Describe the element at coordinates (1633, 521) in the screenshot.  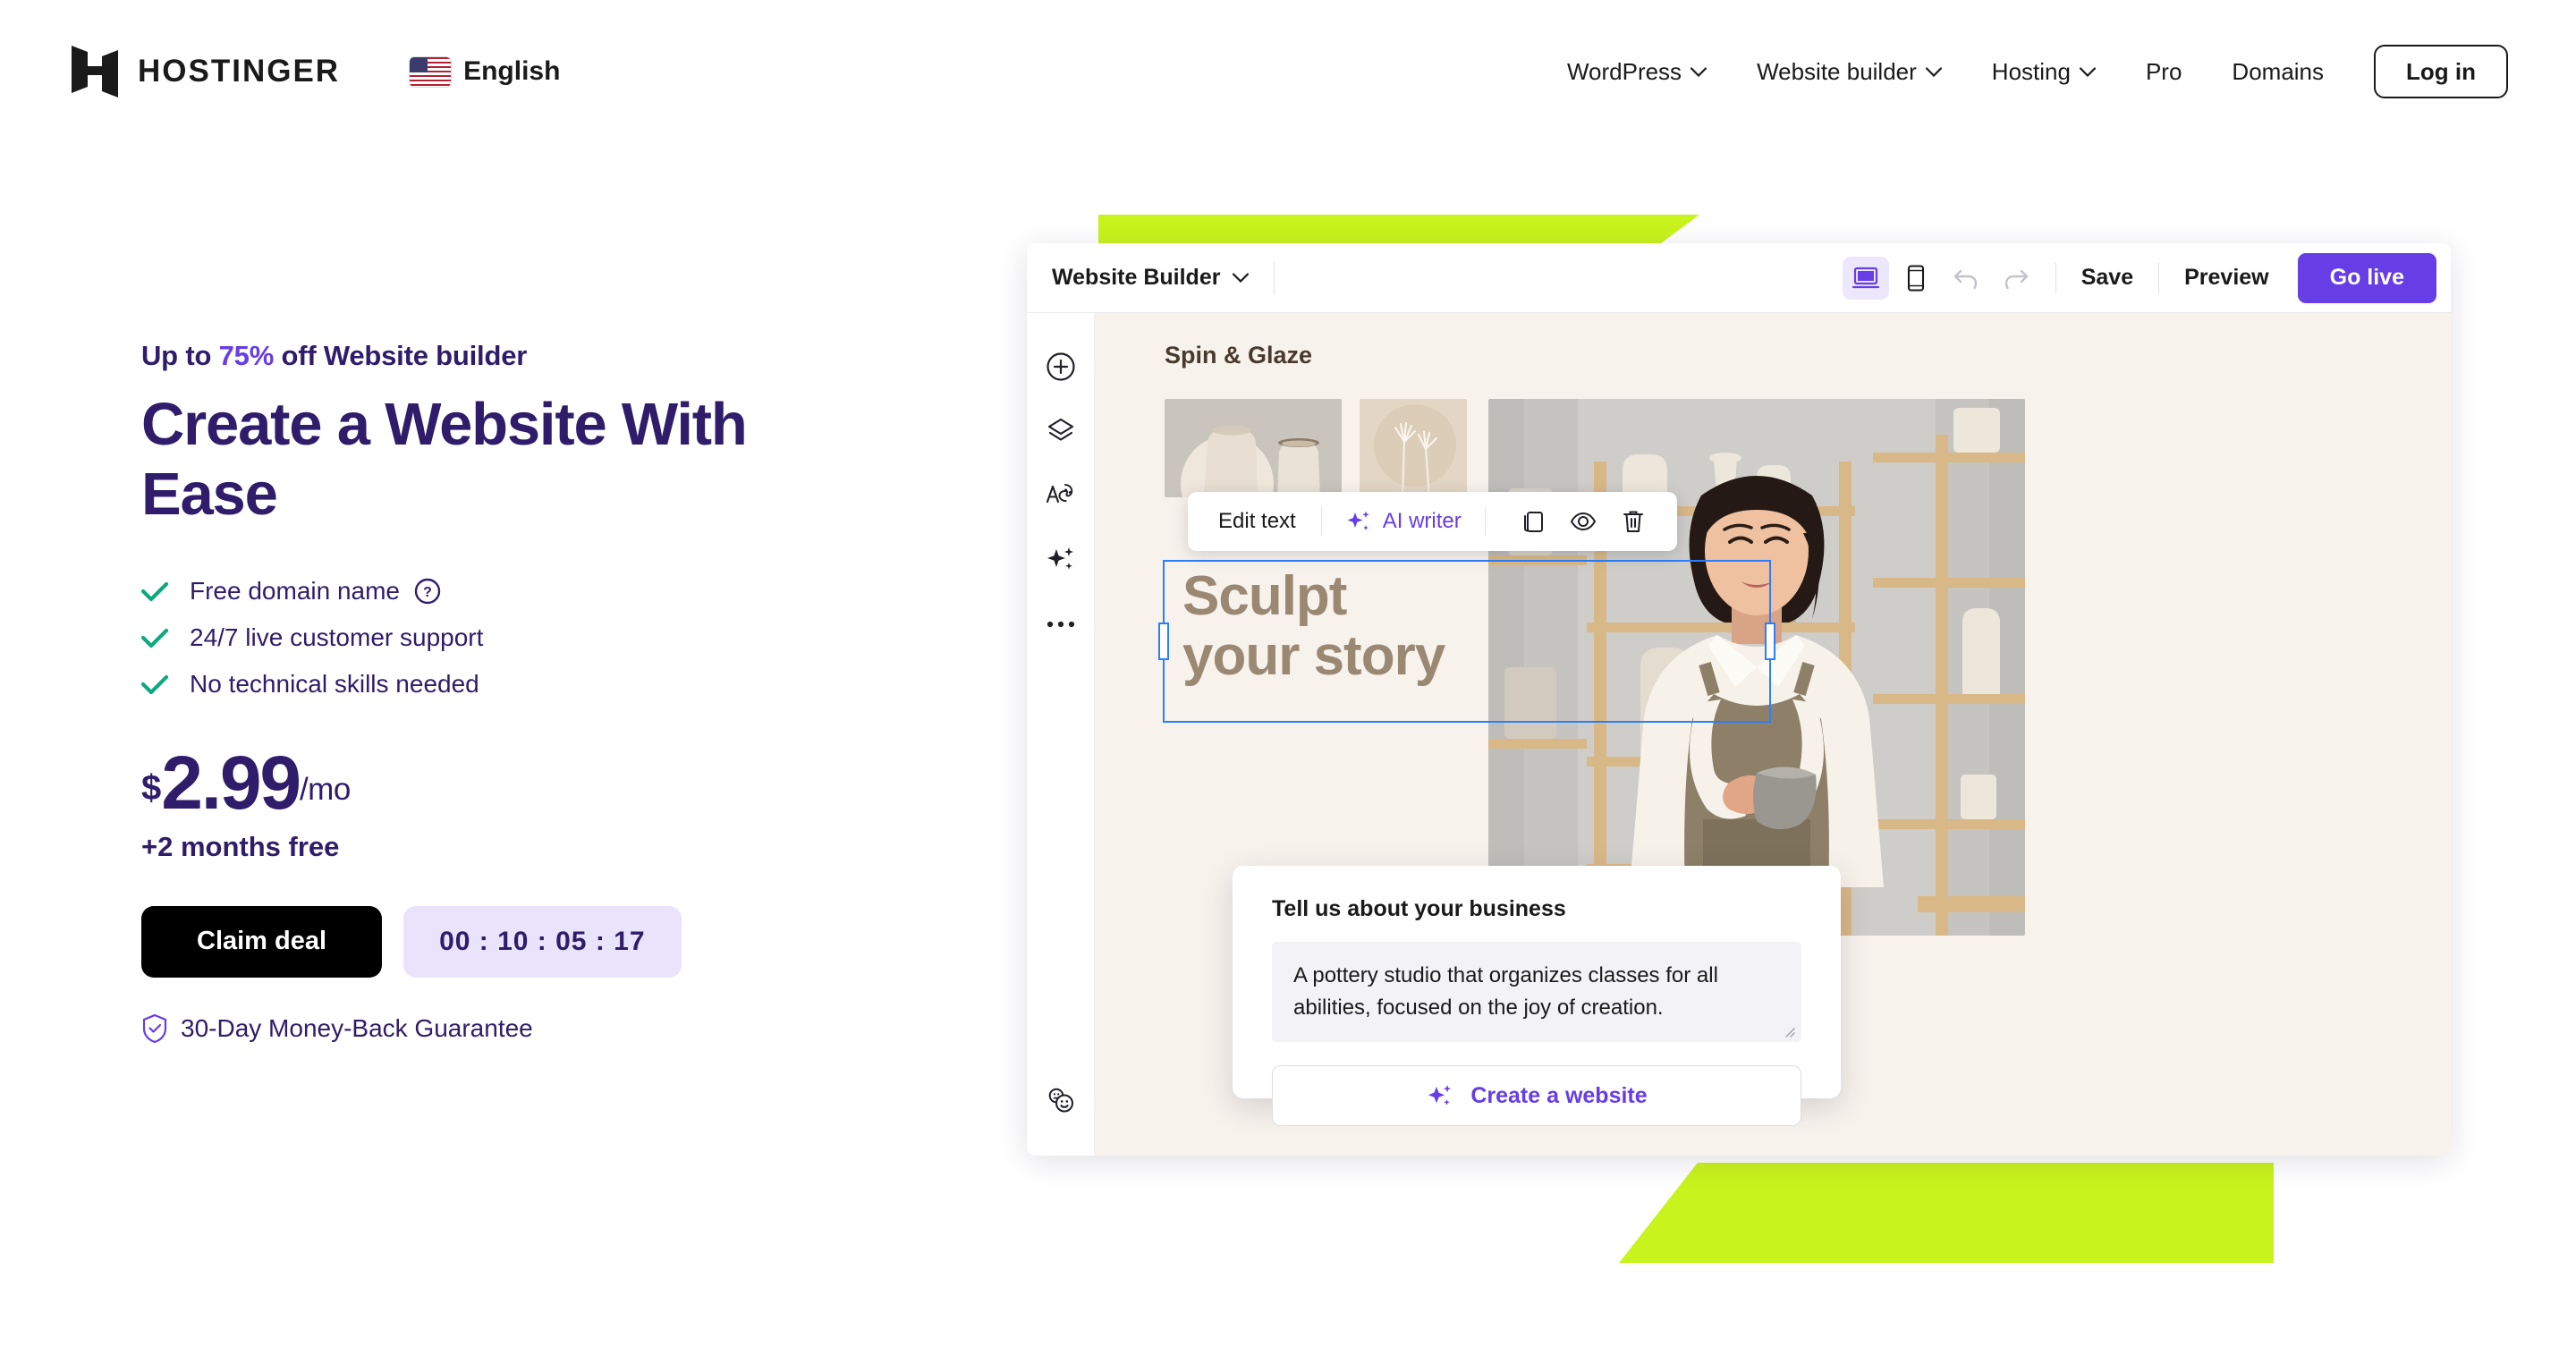
I see `delete-icon` at that location.